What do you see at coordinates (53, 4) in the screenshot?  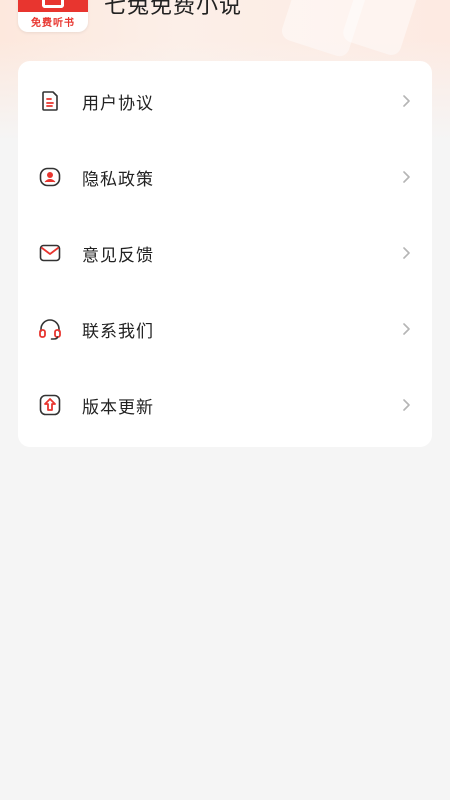 I see `book-icon` at bounding box center [53, 4].